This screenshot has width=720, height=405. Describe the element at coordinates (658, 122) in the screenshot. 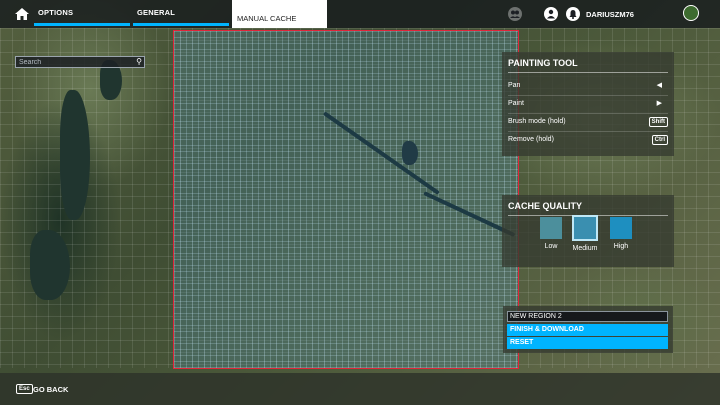

I see `shift-key-icon: Shift` at that location.